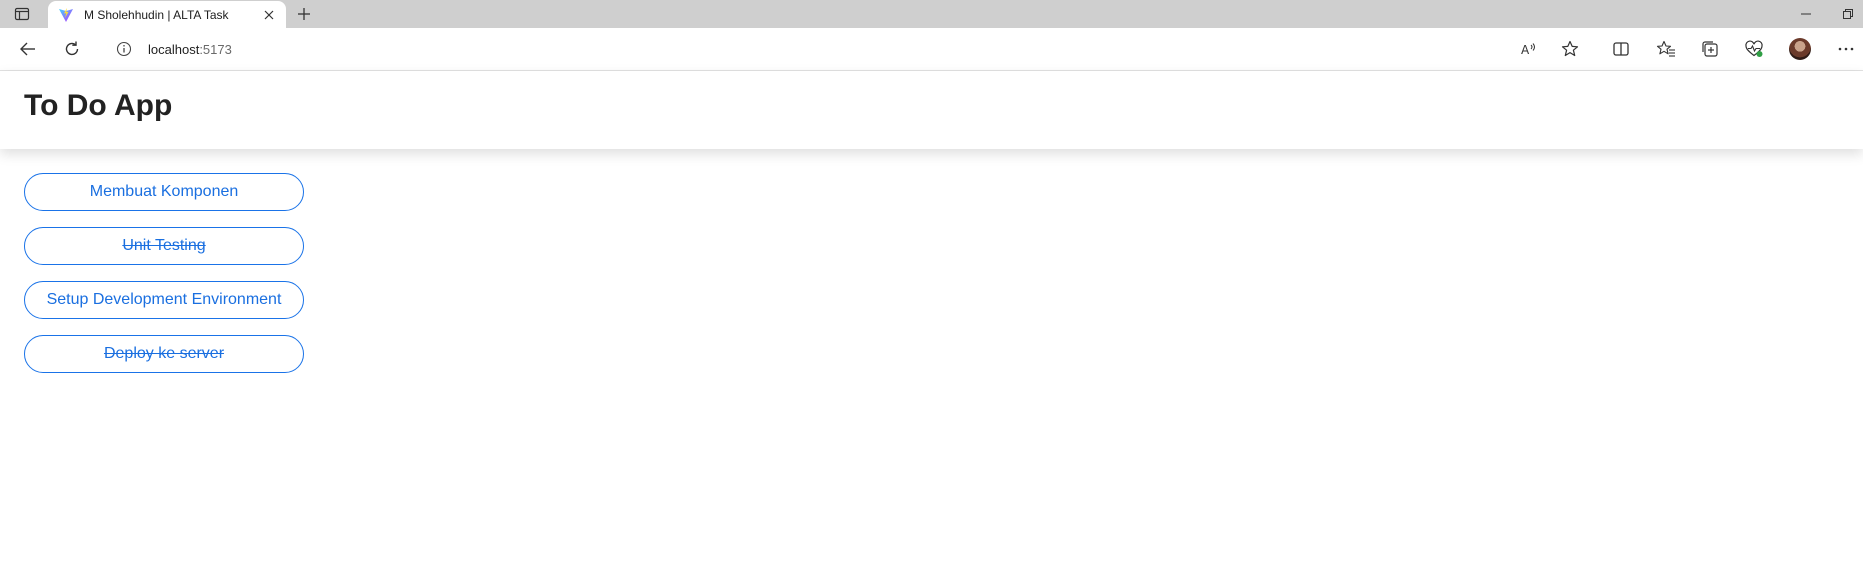 Image resolution: width=1863 pixels, height=583 pixels. I want to click on todo-item: Setup Development Environment, so click(164, 300).